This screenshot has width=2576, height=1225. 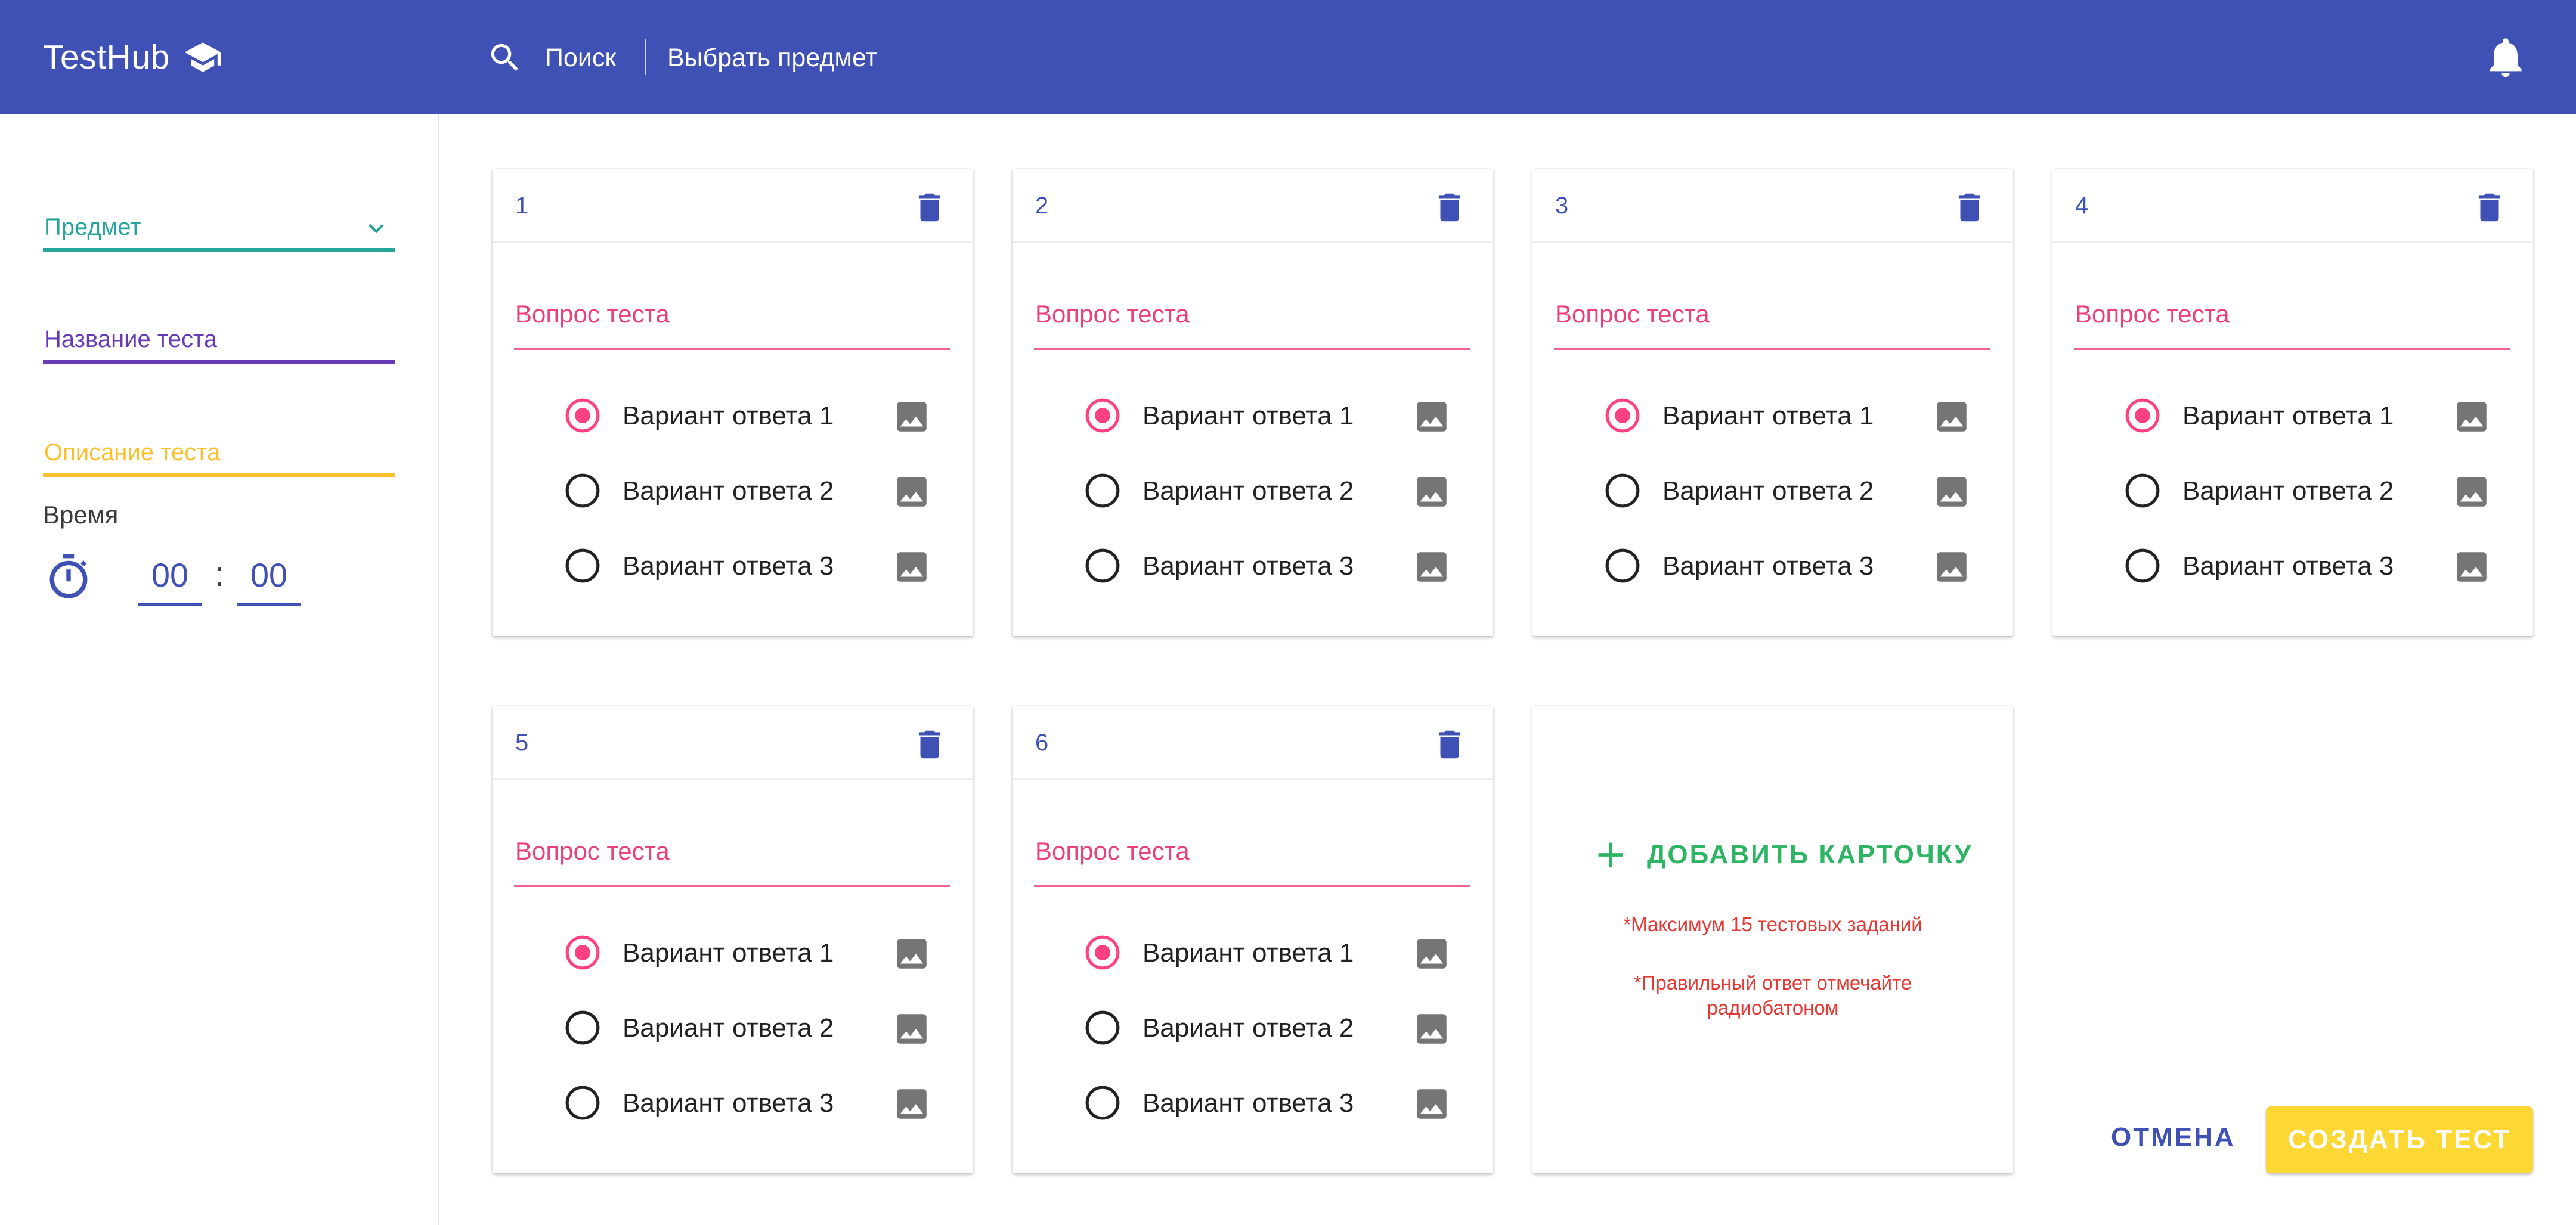 I want to click on brand: TestHub, so click(x=132, y=57).